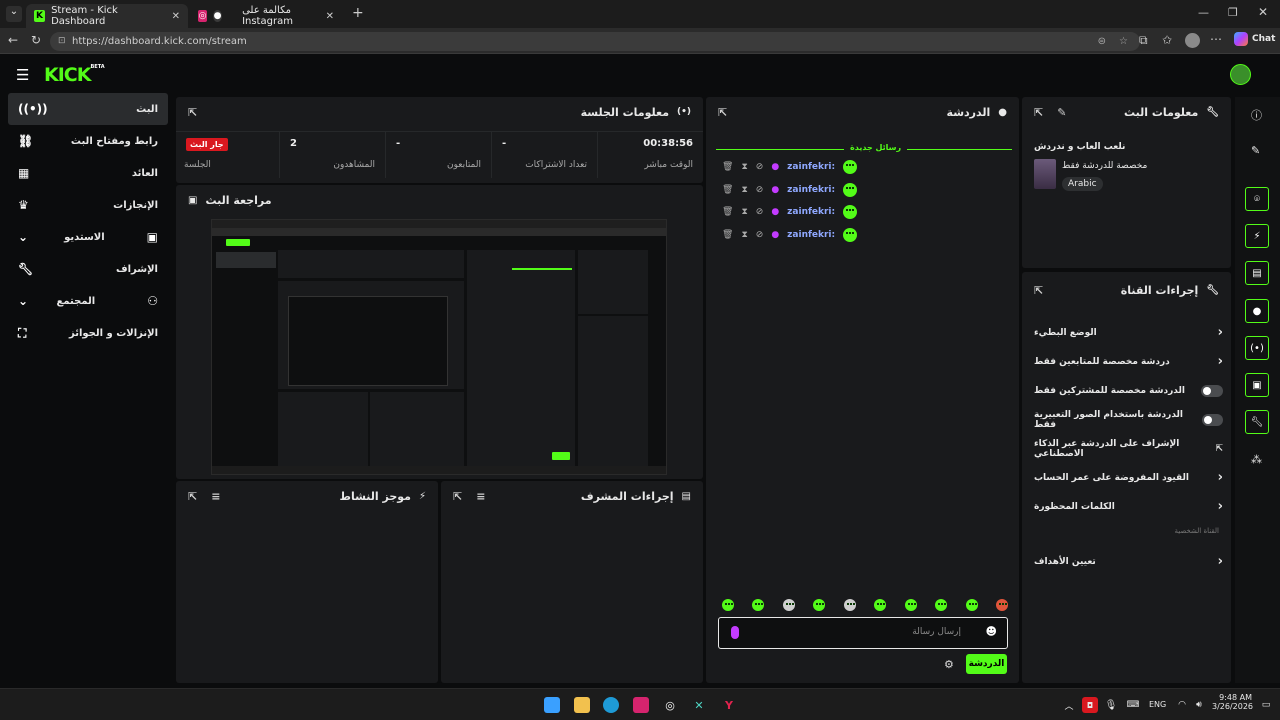  I want to click on layout-icon: ⁂, so click(1256, 459).